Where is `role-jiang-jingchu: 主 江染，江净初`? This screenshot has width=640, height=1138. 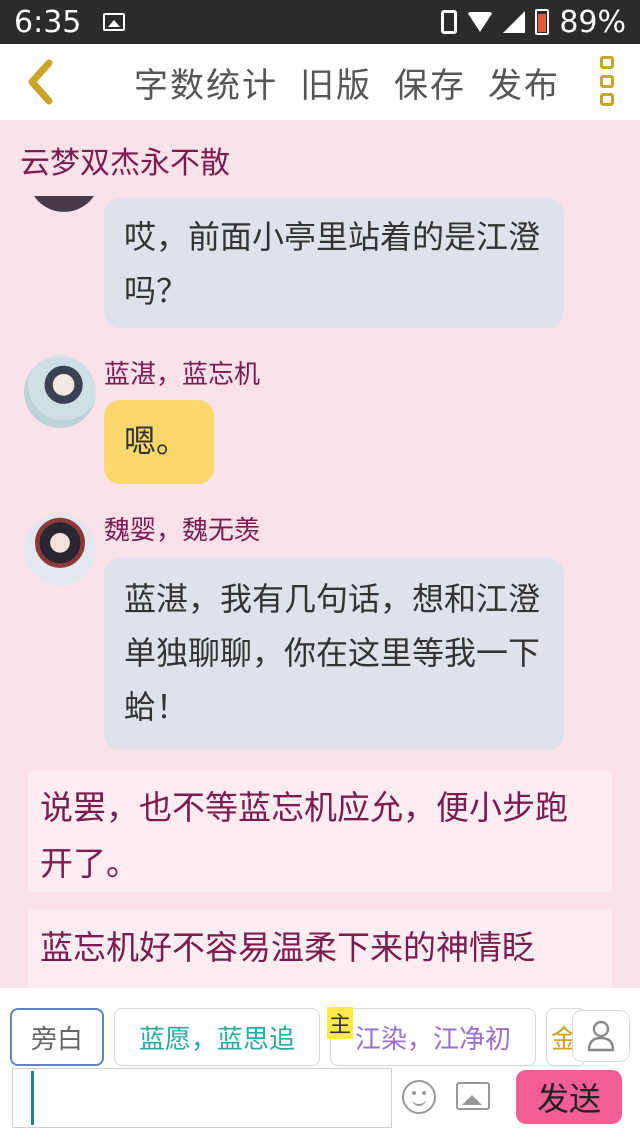 role-jiang-jingchu: 主 江染，江净初 is located at coordinates (431, 1036).